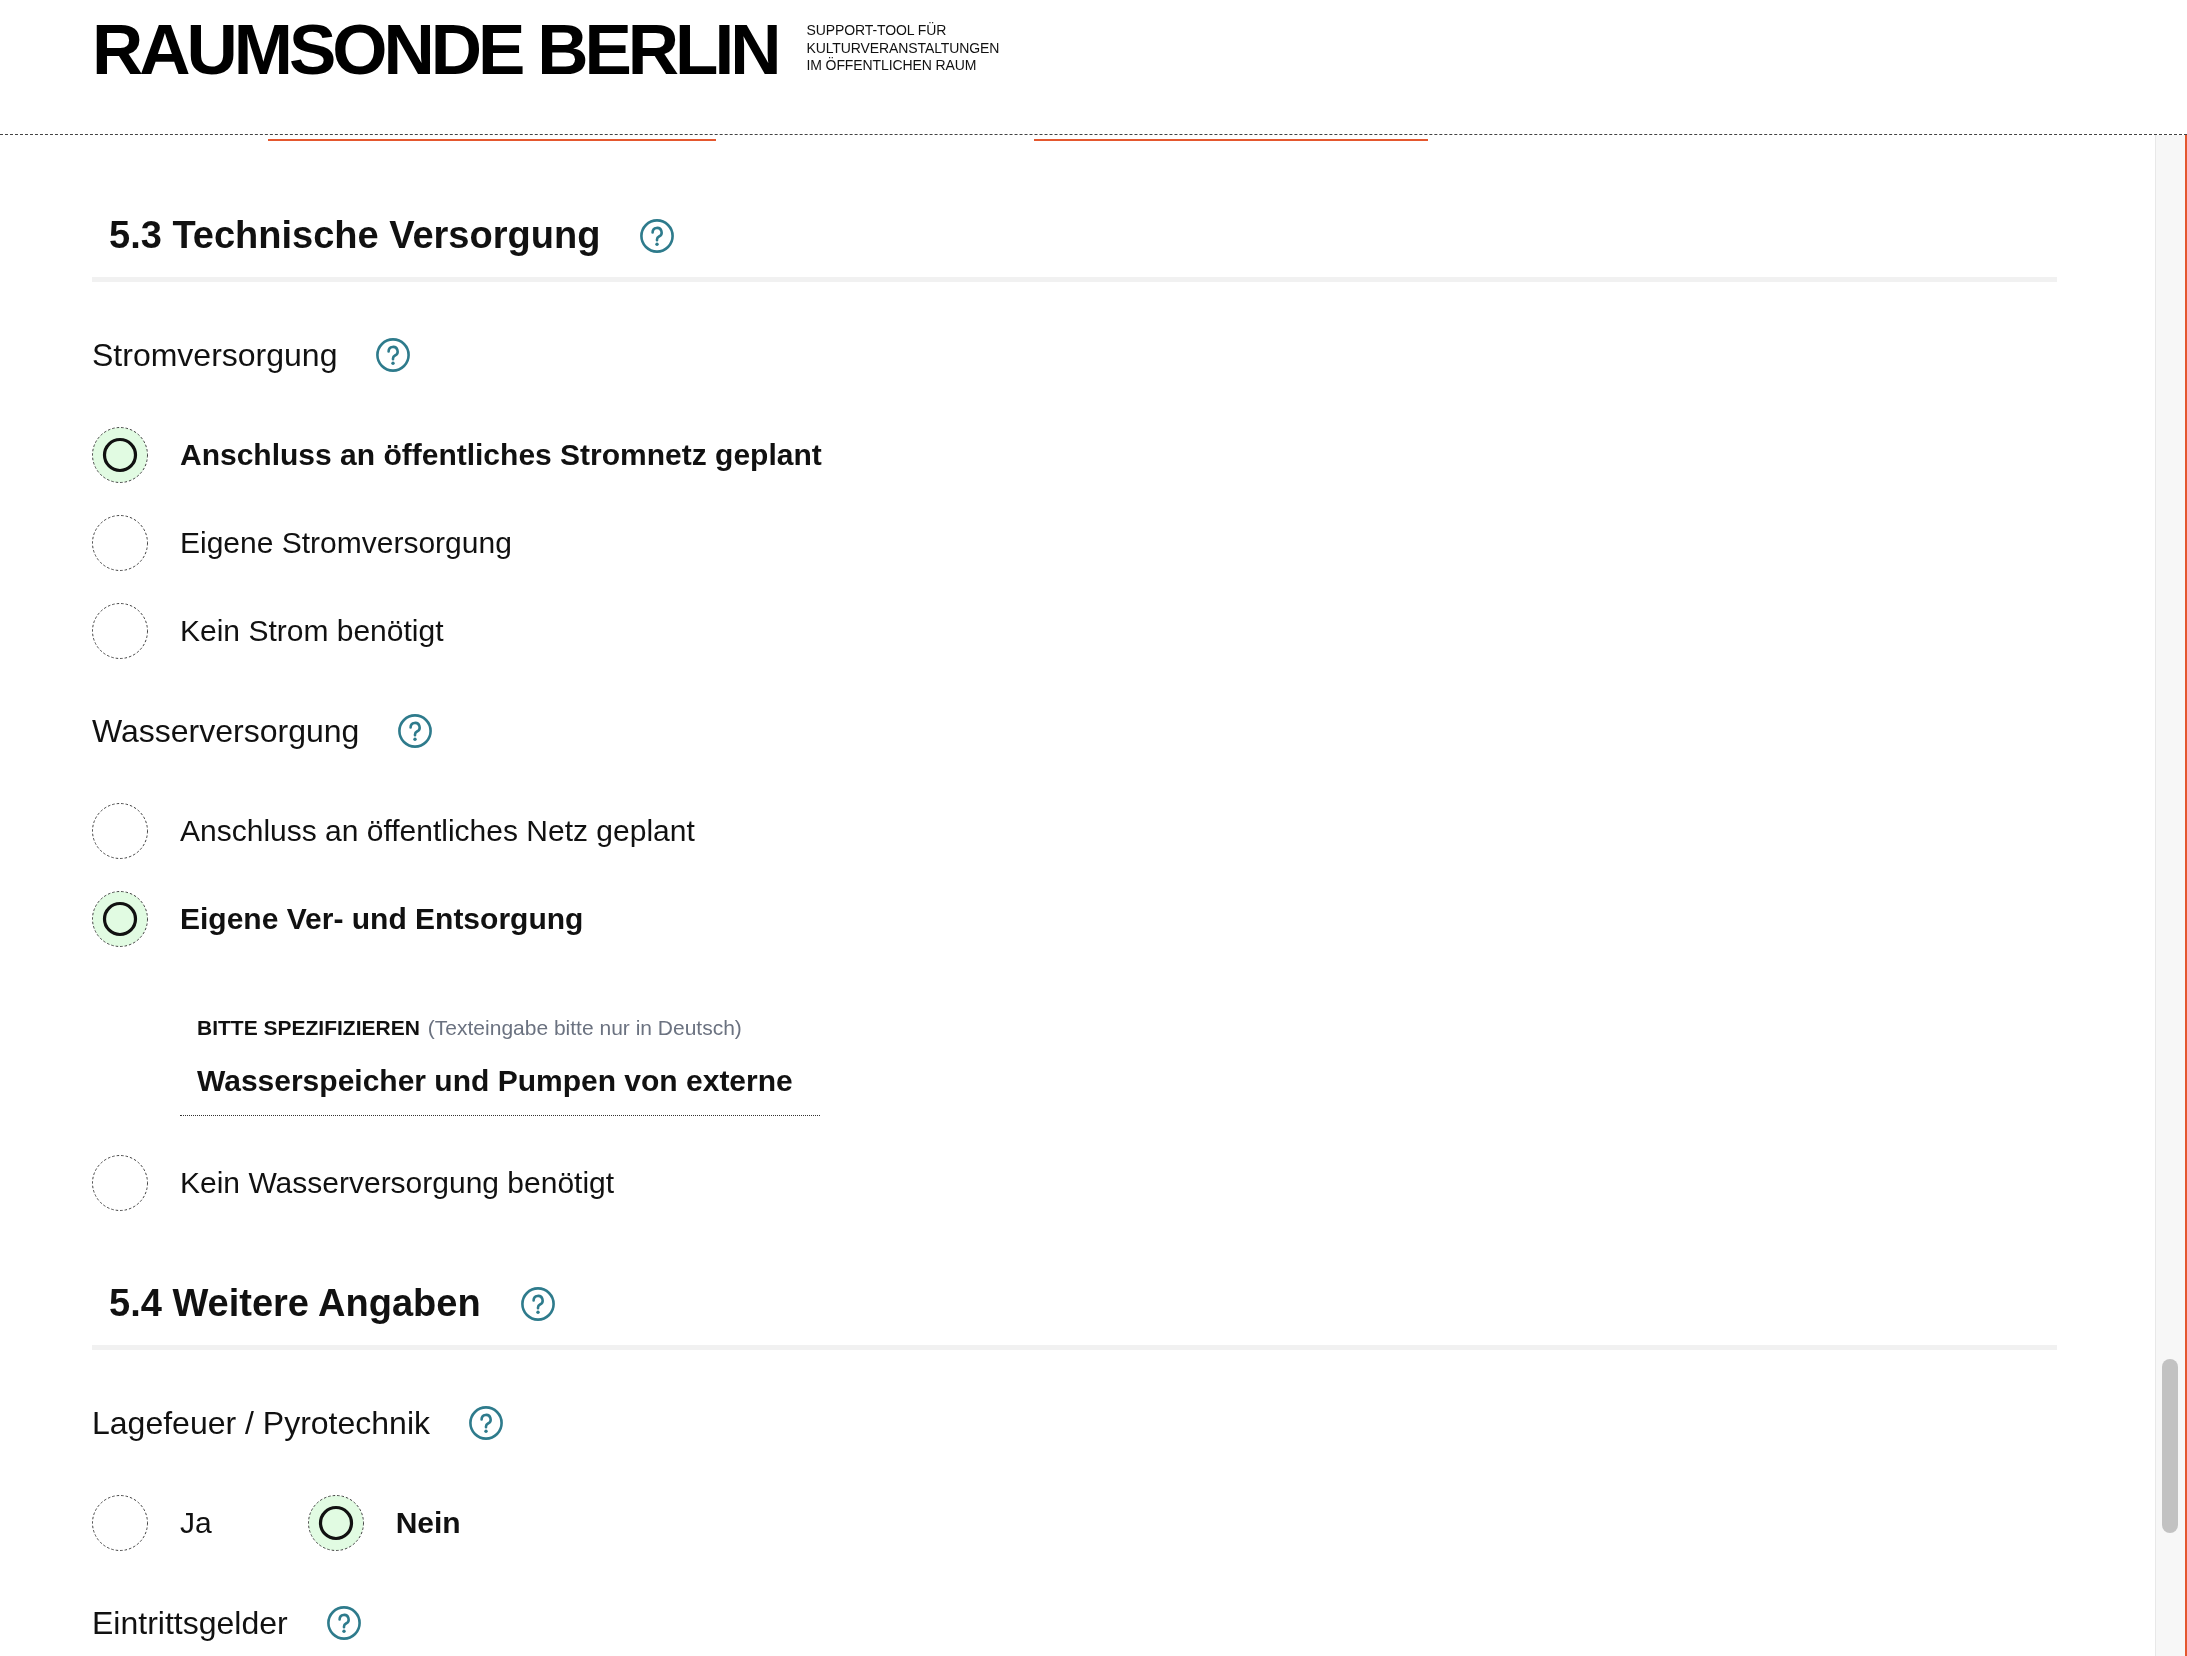  Describe the element at coordinates (435, 49) in the screenshot. I see `site-logo: RAUMSONDE BERLIN` at that location.